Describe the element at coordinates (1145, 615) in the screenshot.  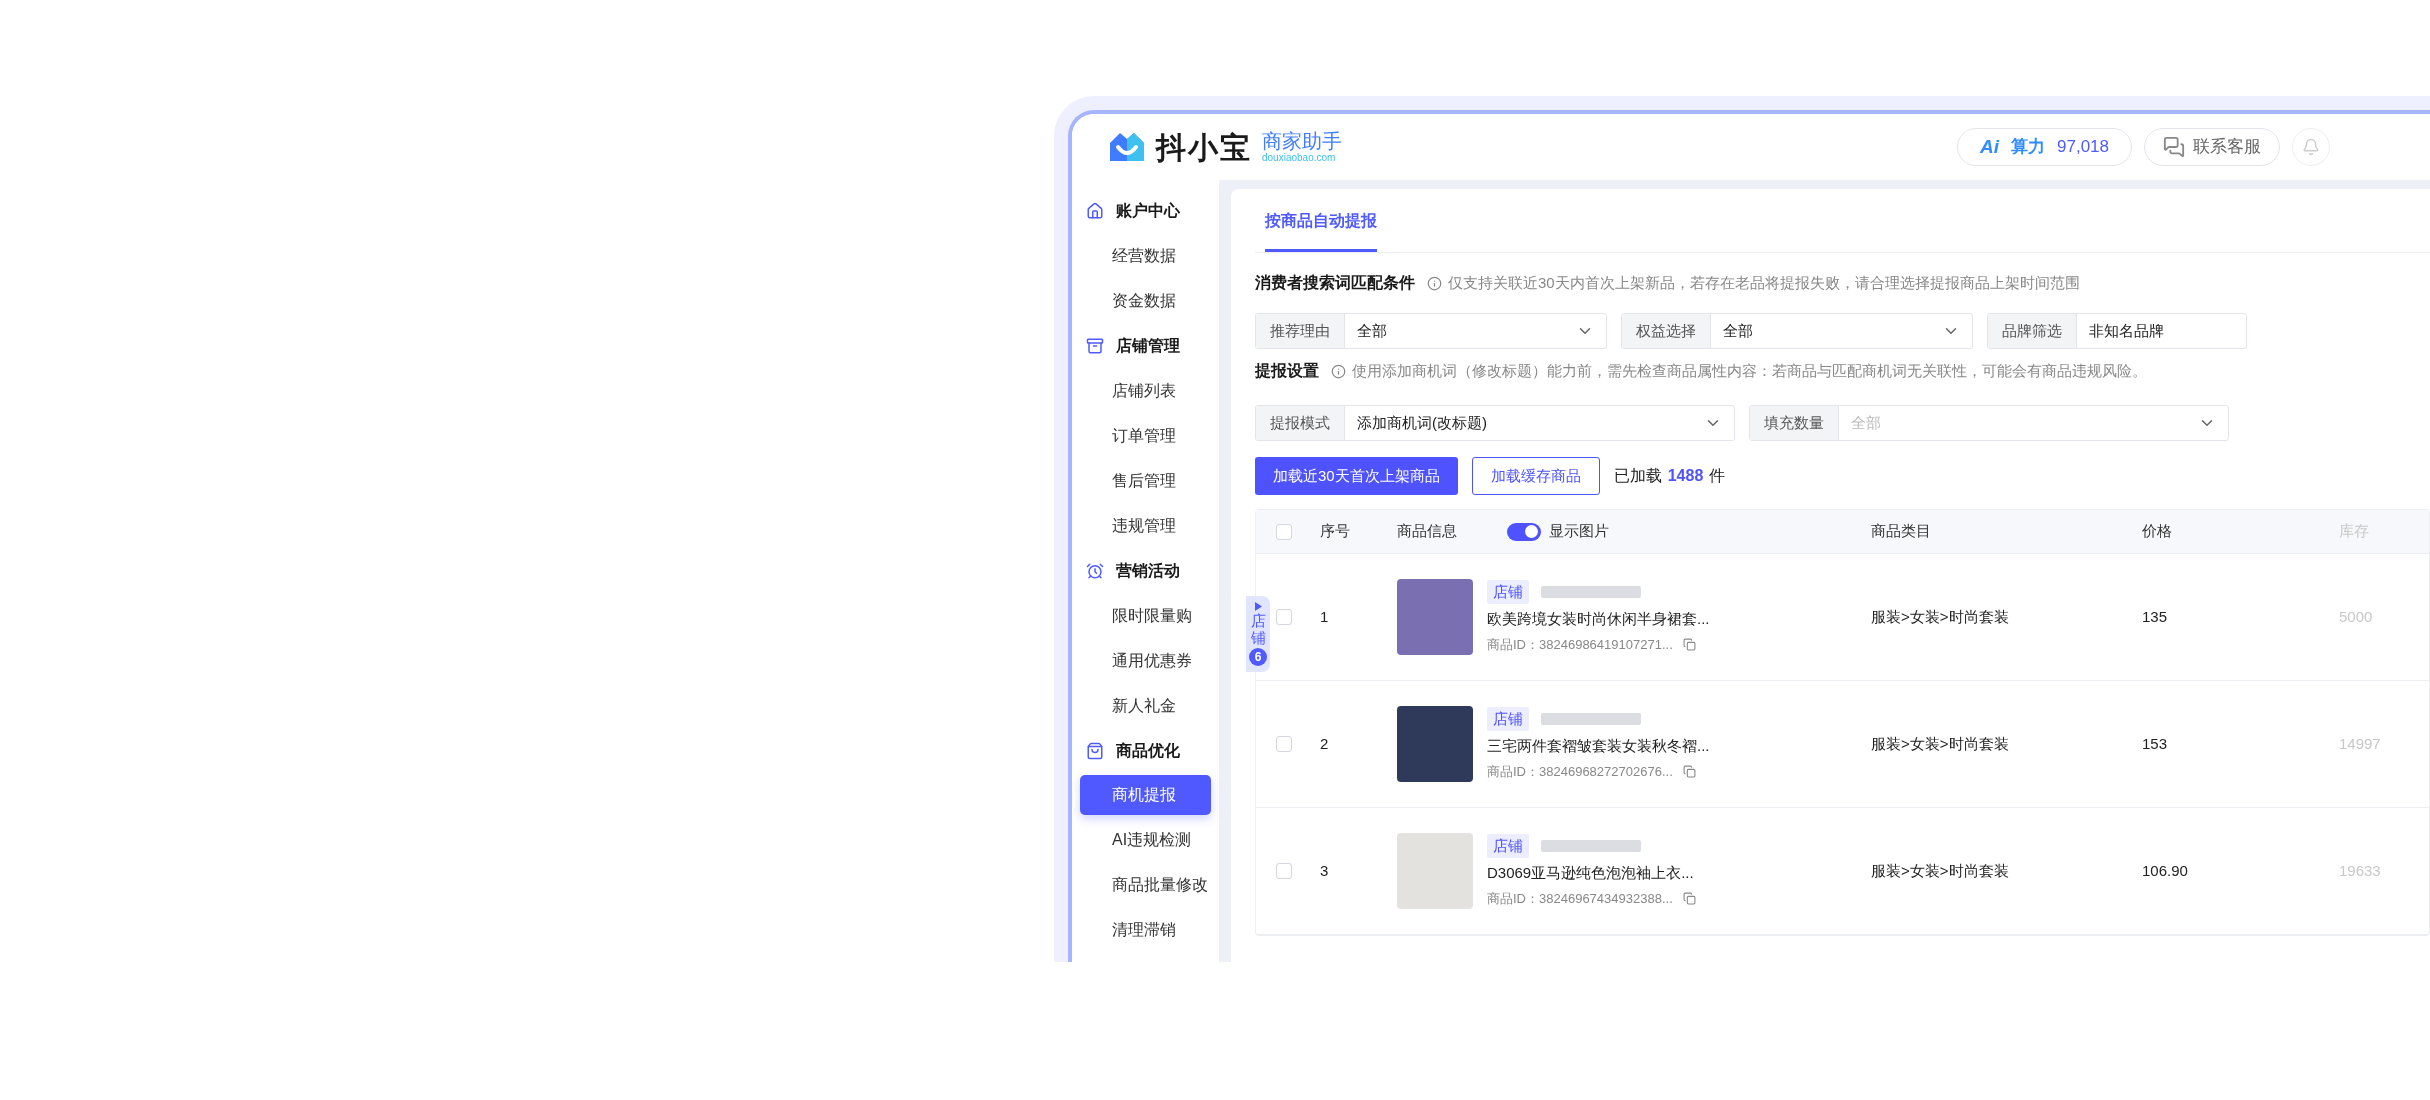
I see `sidebar-item: 限时限量购` at that location.